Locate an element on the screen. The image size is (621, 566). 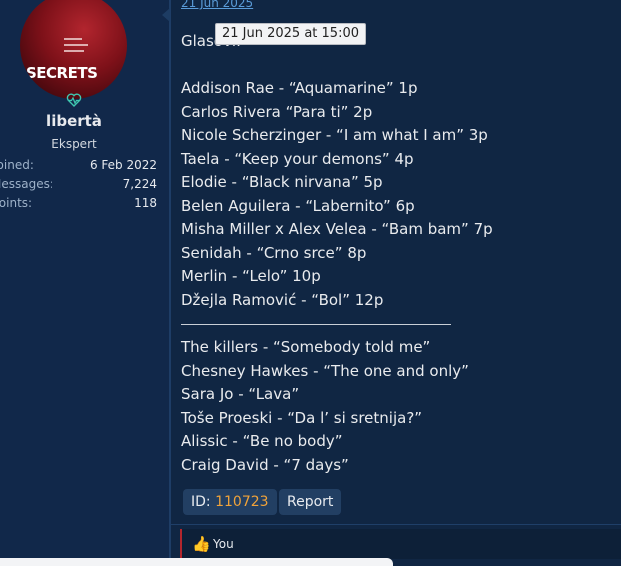
vote-line: Addison Rae - “Aquamarine” 1p is located at coordinates (299, 88).